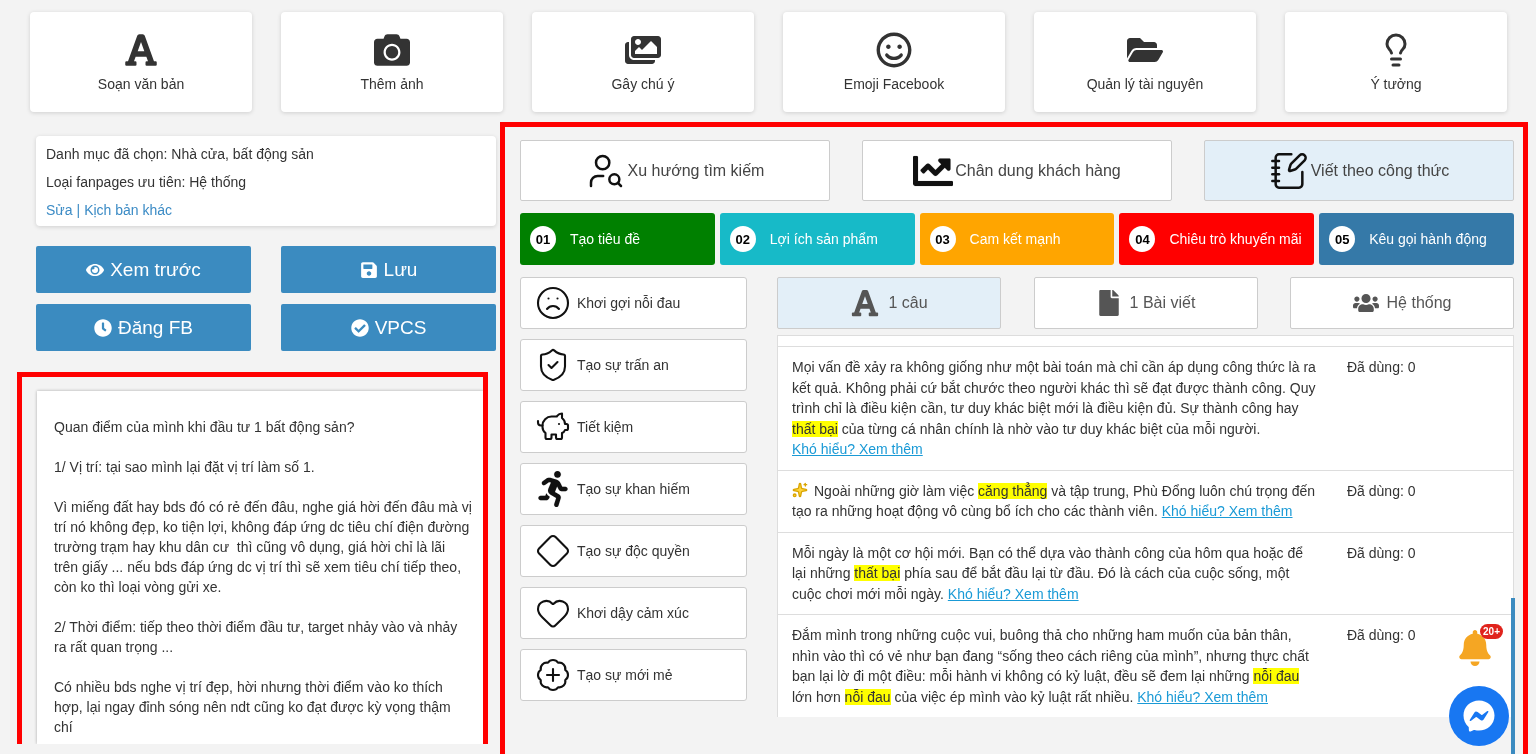 The width and height of the screenshot is (1536, 754). What do you see at coordinates (185, 467) in the screenshot?
I see `draft-paragraph: 1/ Vị trí: tại sao mình lại đặt vị trí làm số 1.` at bounding box center [185, 467].